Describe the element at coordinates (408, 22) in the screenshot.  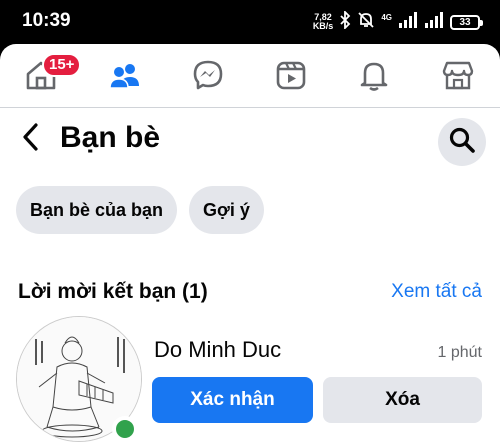
I see `signal-icon` at that location.